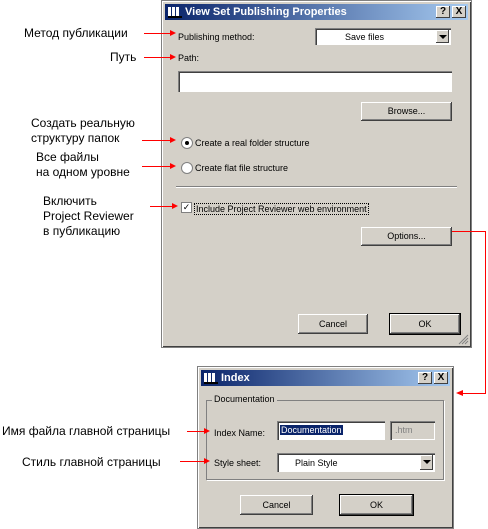  I want to click on publishing-method-select: Save files, so click(383, 36).